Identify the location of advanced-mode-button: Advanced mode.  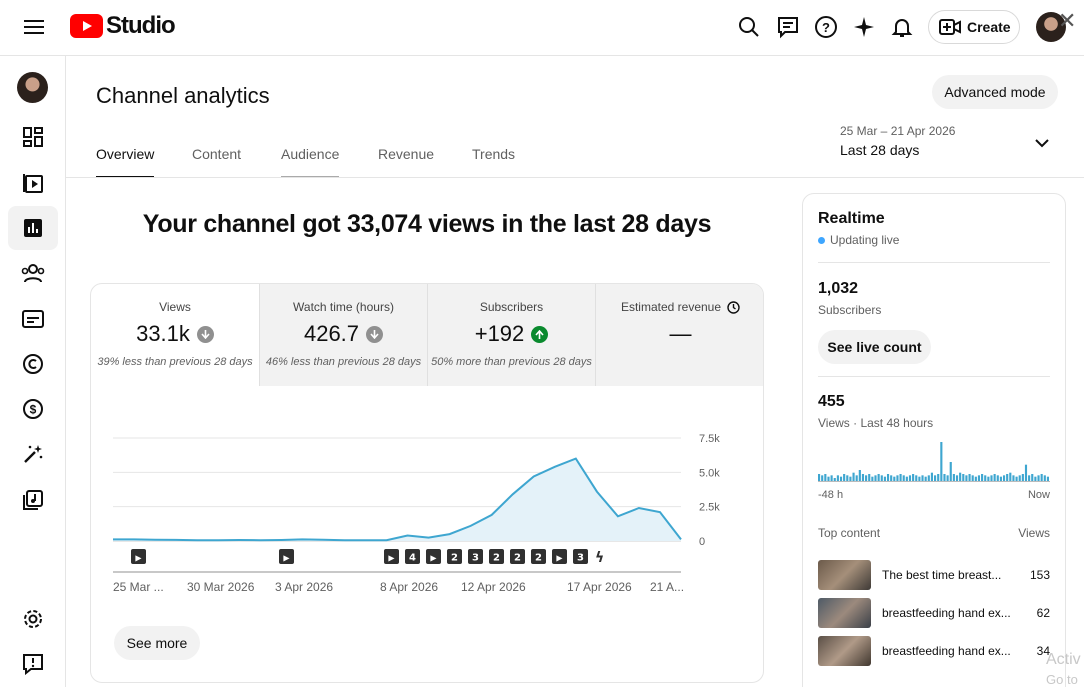
(995, 92).